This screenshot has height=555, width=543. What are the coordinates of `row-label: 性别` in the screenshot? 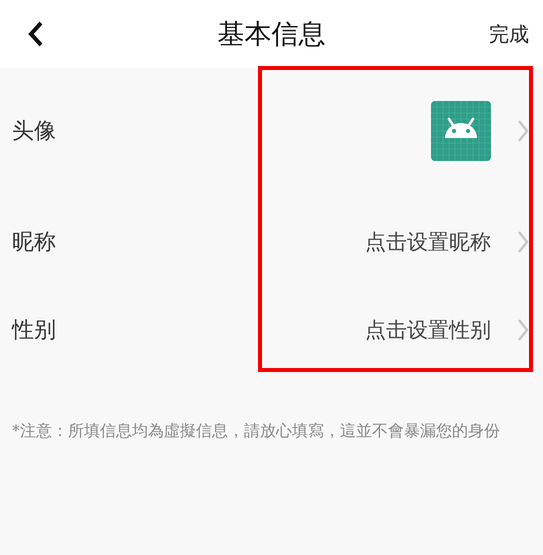 It's located at (34, 331).